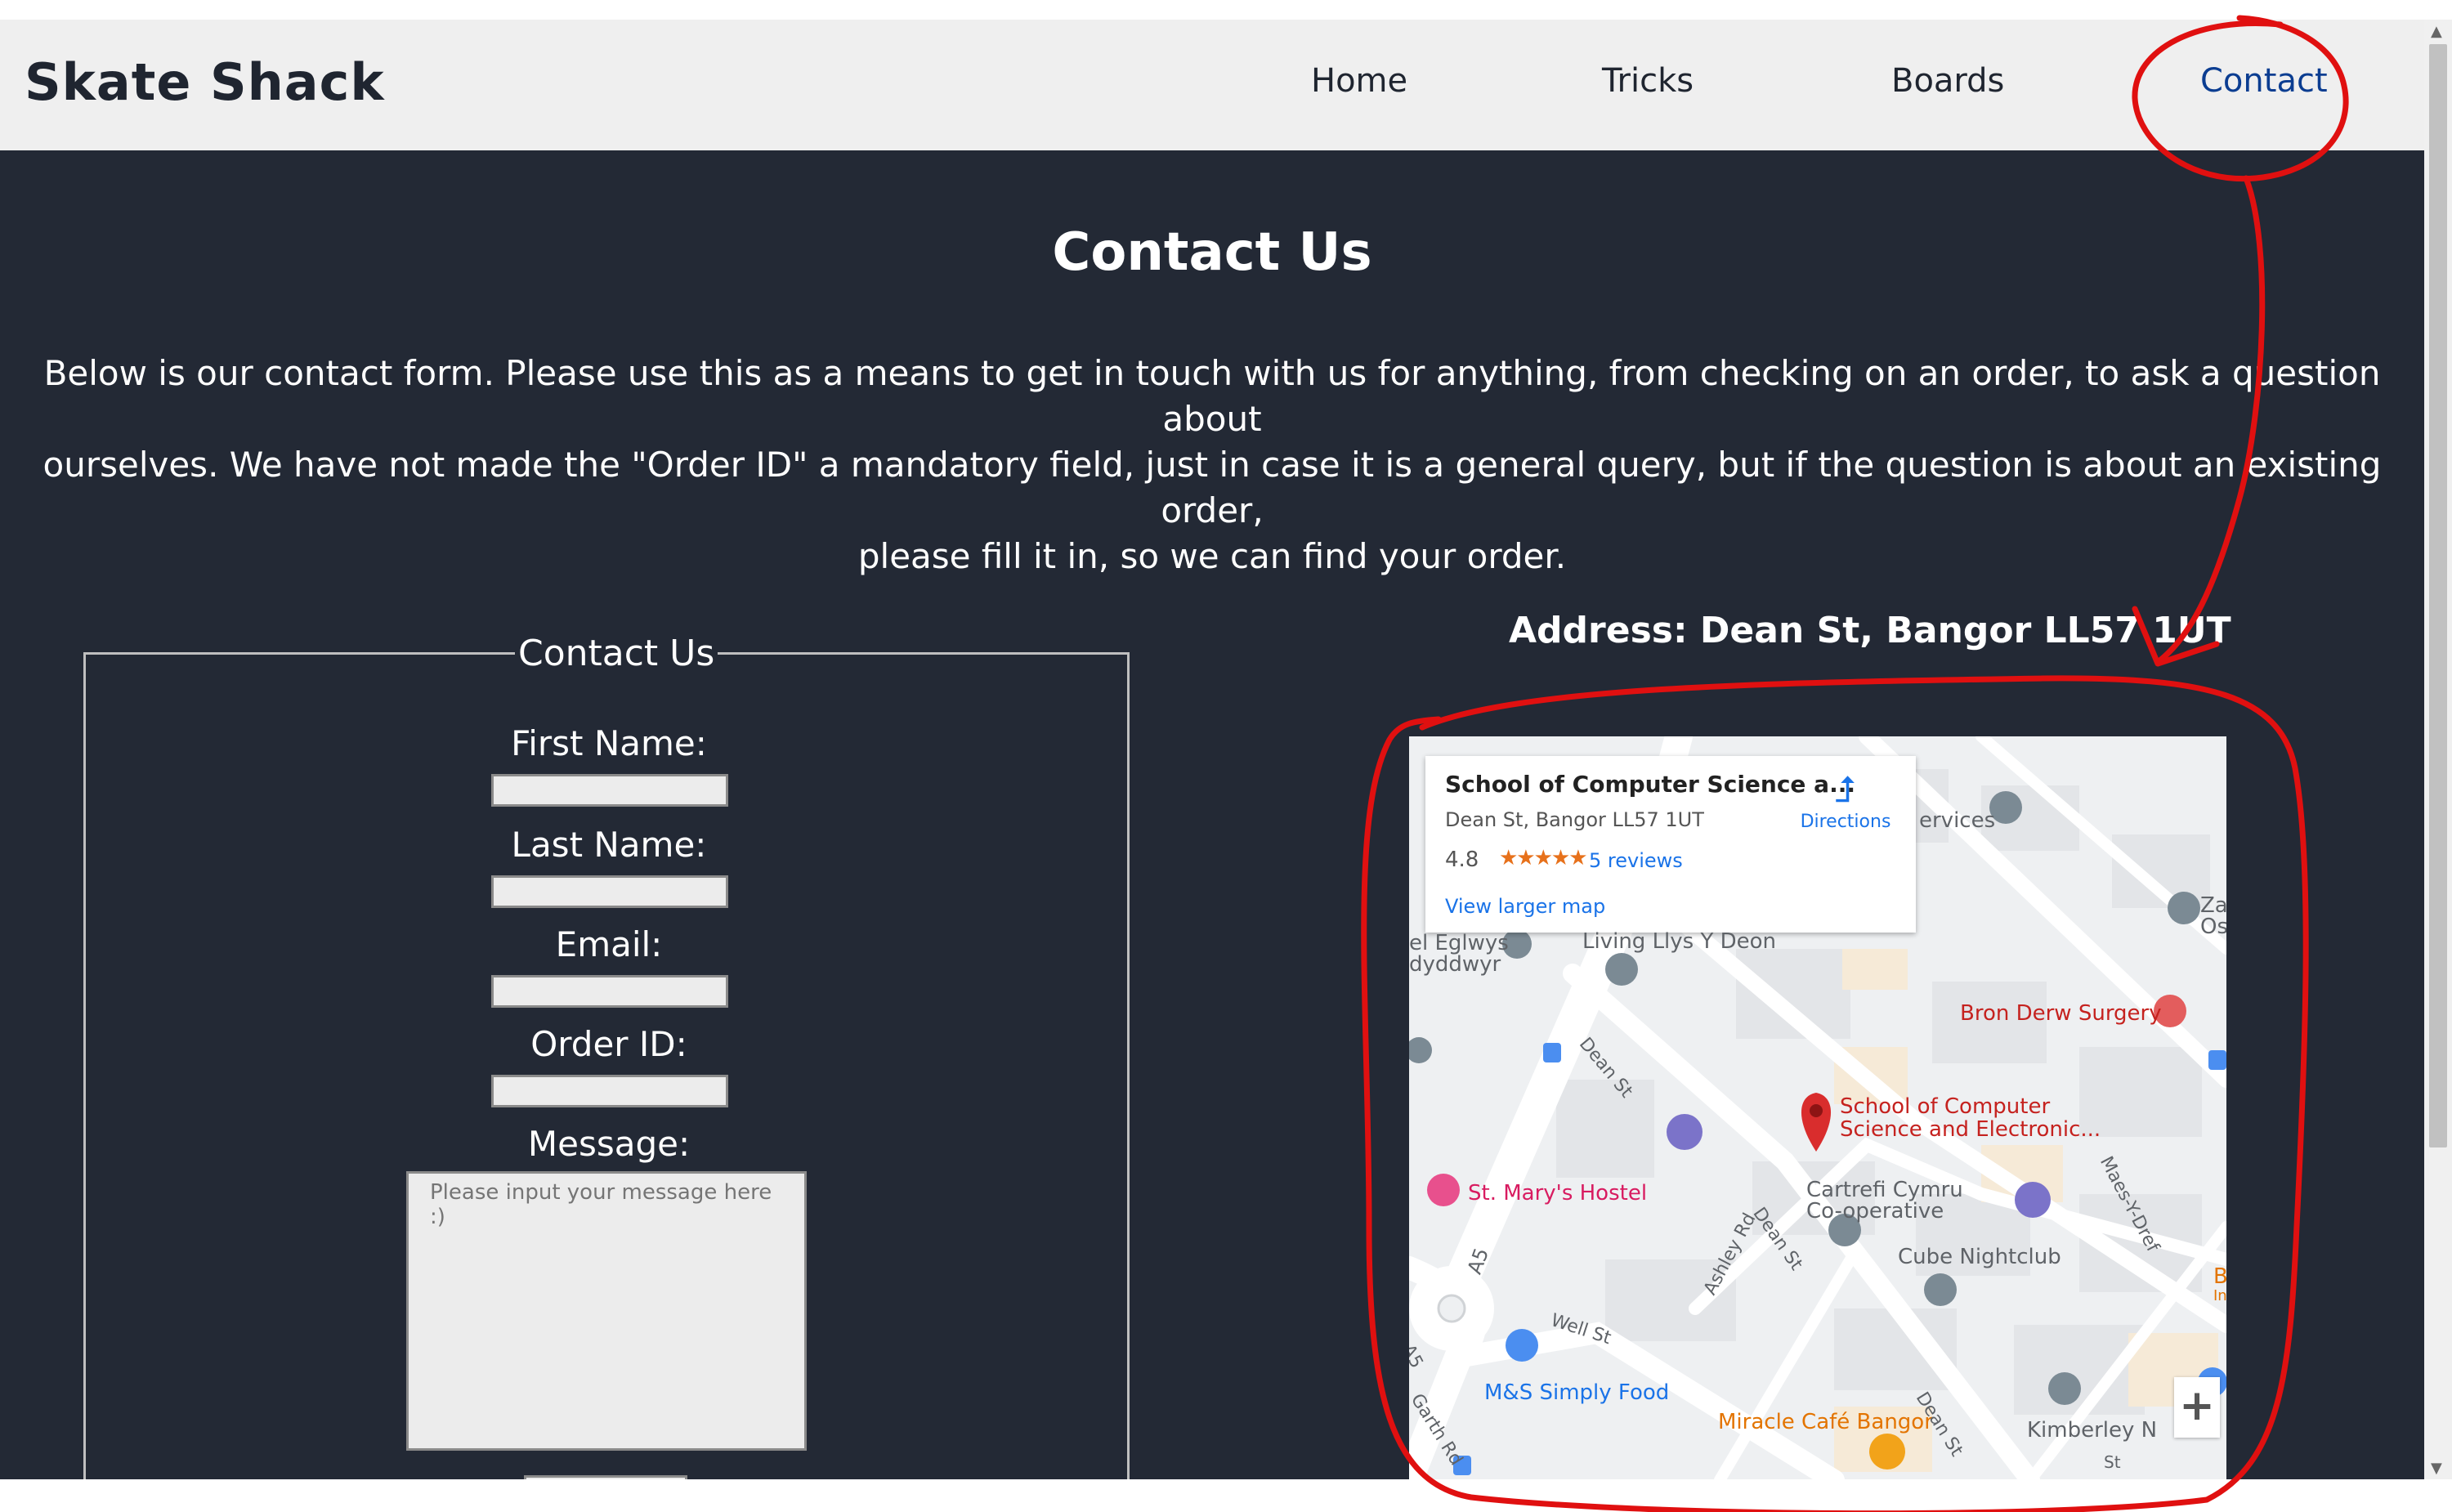  Describe the element at coordinates (1525, 906) in the screenshot. I see `view-larger-map-link: View larger map` at that location.